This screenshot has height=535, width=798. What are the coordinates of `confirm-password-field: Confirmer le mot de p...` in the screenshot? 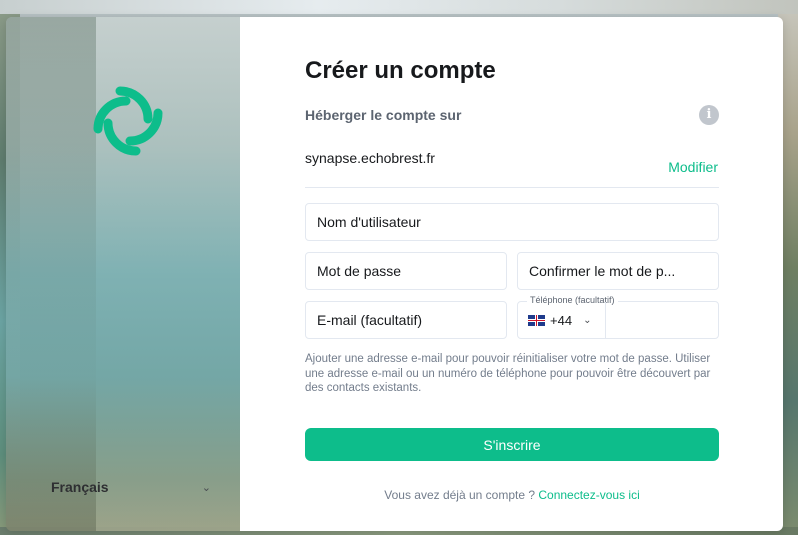 It's located at (618, 271).